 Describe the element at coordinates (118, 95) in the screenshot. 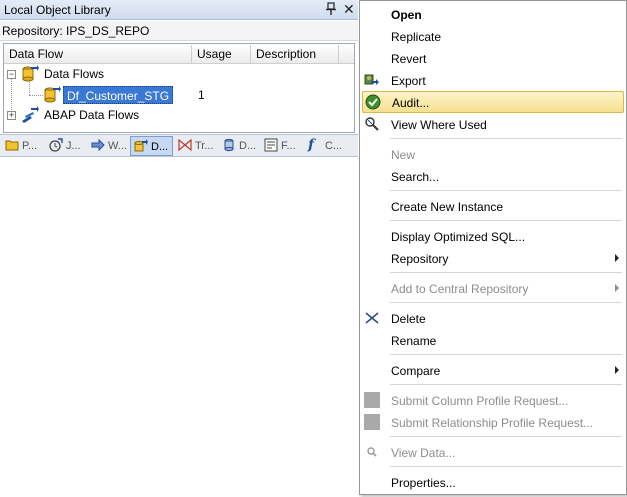

I see `selected-data-flow-label: Df_Customer_STG` at that location.